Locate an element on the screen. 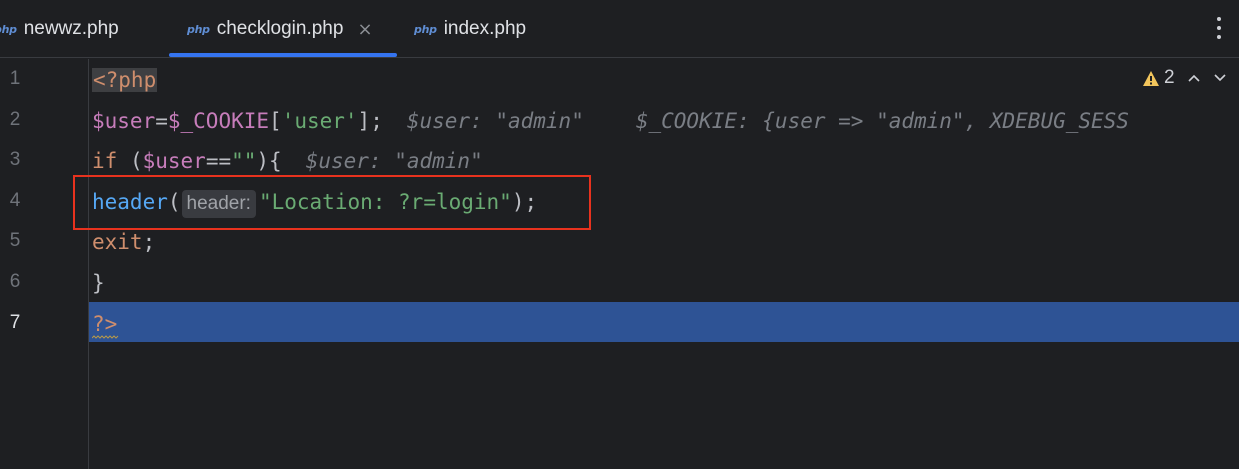 This screenshot has height=469, width=1239. keyword-exit: exit is located at coordinates (117, 242).